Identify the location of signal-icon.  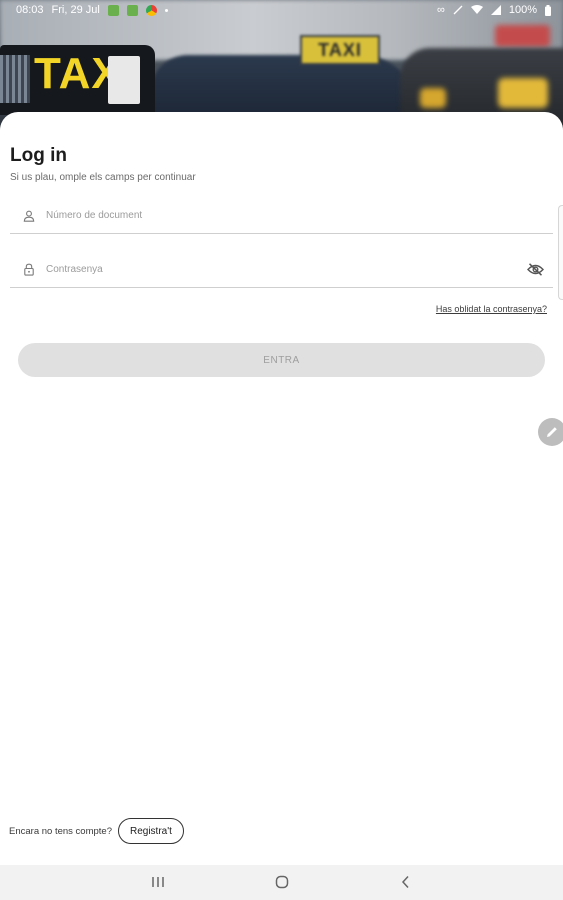
(495, 10).